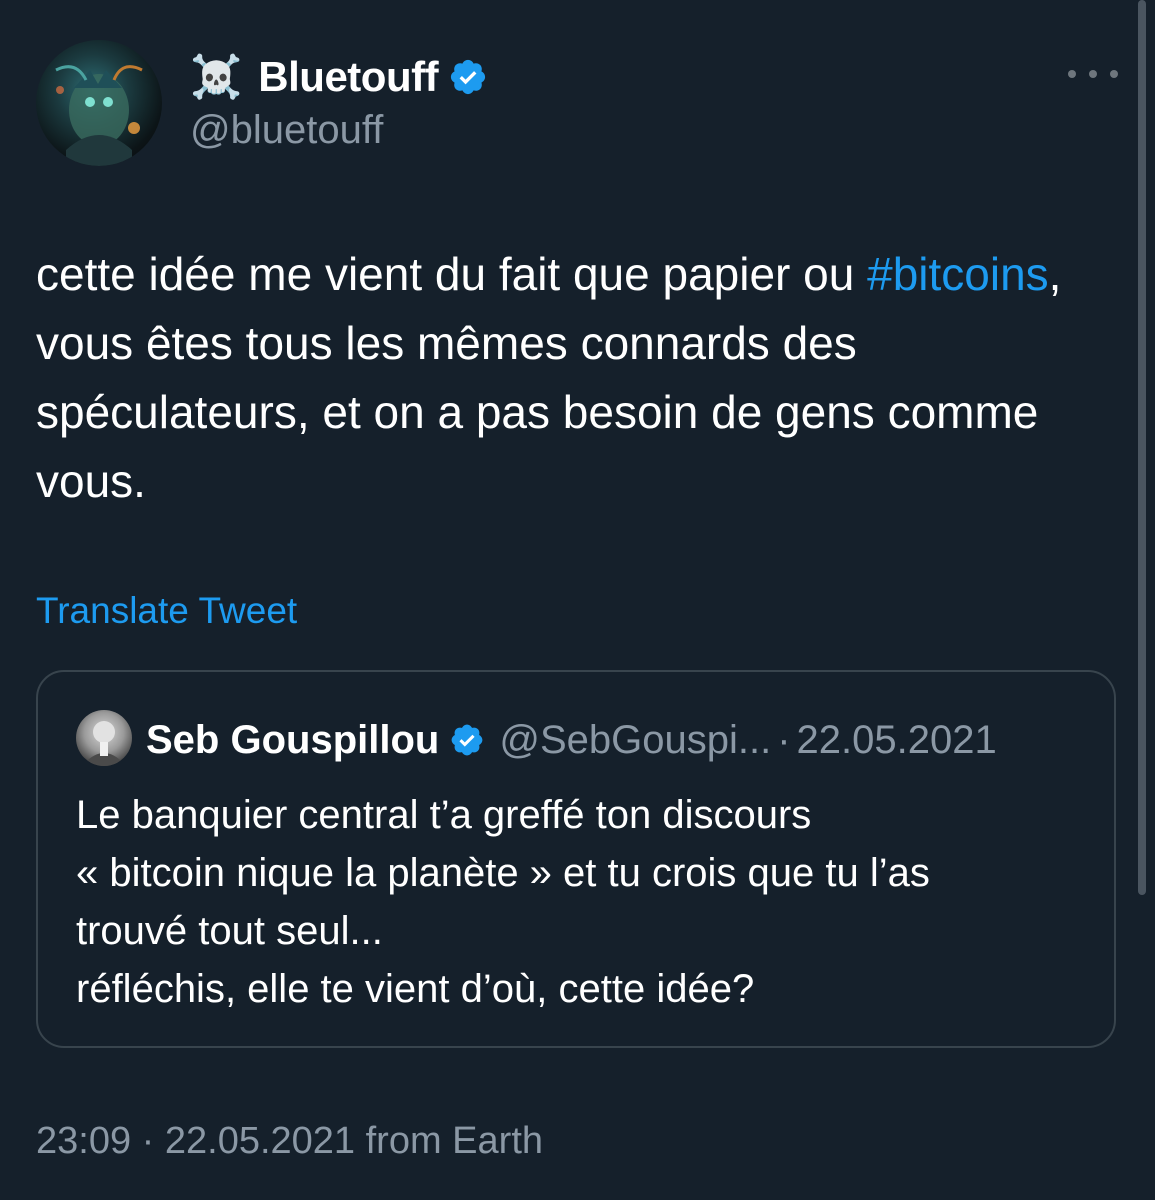 The height and width of the screenshot is (1200, 1155). I want to click on author-name-row: ☠️ Bluetouff, so click(339, 77).